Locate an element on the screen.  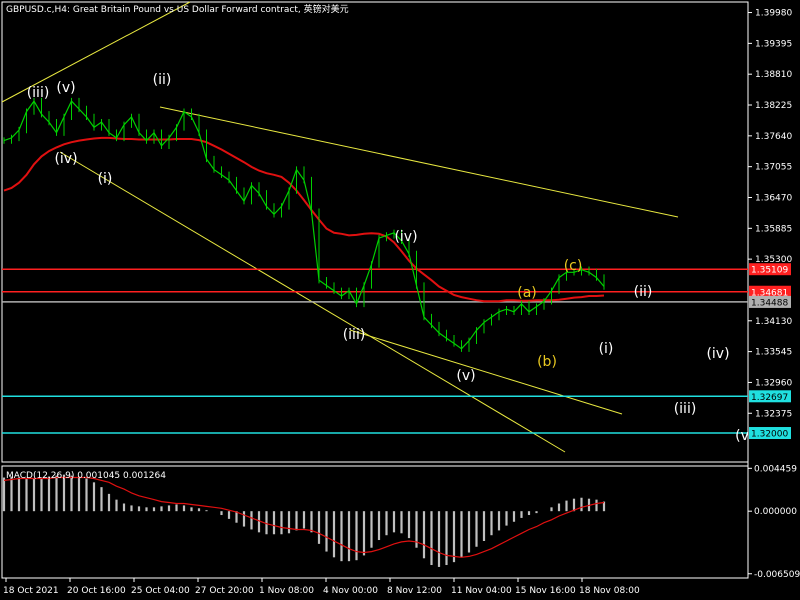
price-tick-label: 1.38810 is located at coordinates (773, 75).